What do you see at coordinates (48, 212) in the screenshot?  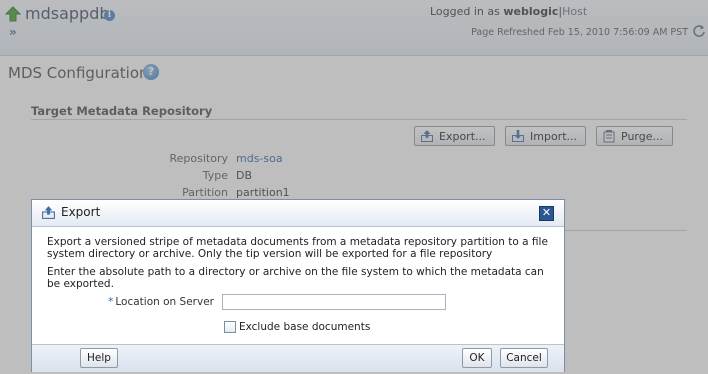 I see `export-icon` at bounding box center [48, 212].